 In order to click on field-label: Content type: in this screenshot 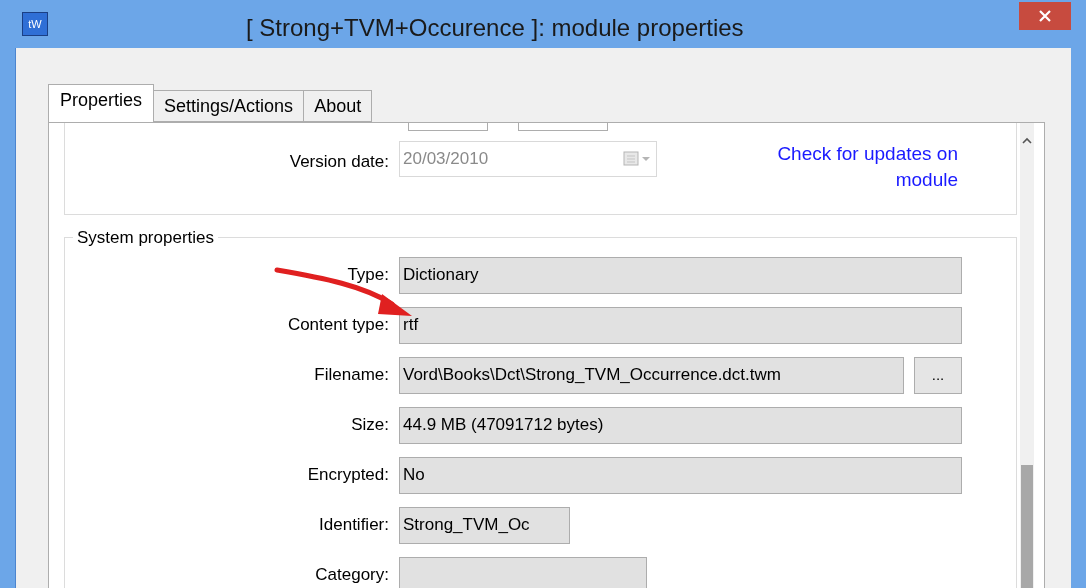, I will do `click(338, 325)`.